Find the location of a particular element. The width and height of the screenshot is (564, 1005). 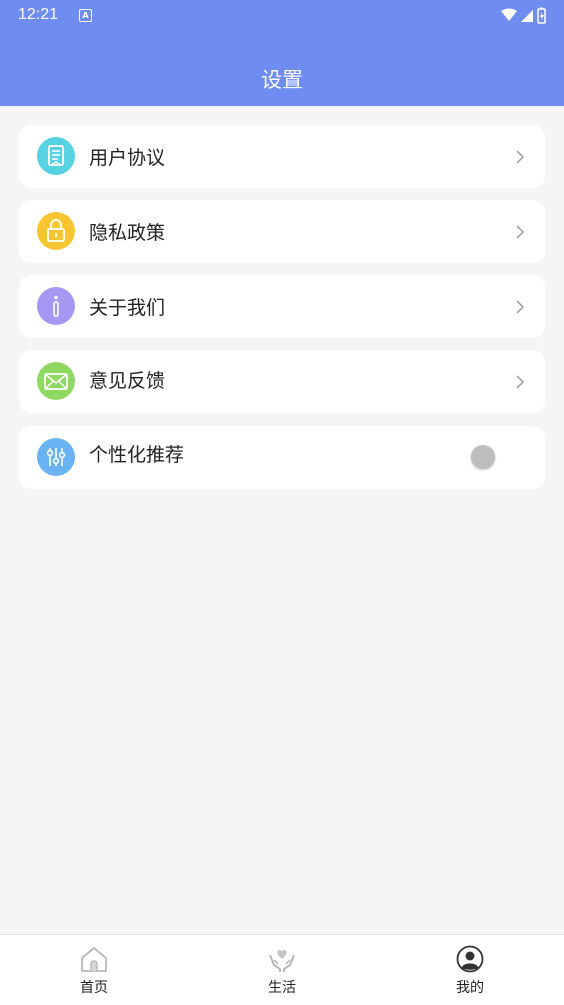

settings-item-label: 个性化推荐 is located at coordinates (137, 455).